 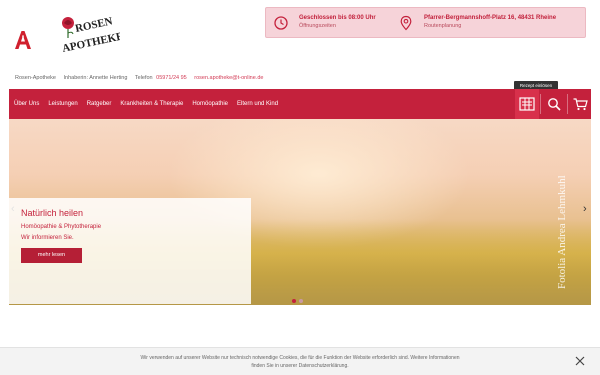 I want to click on nav-item-leistungen: Leistungen, so click(x=62, y=104).